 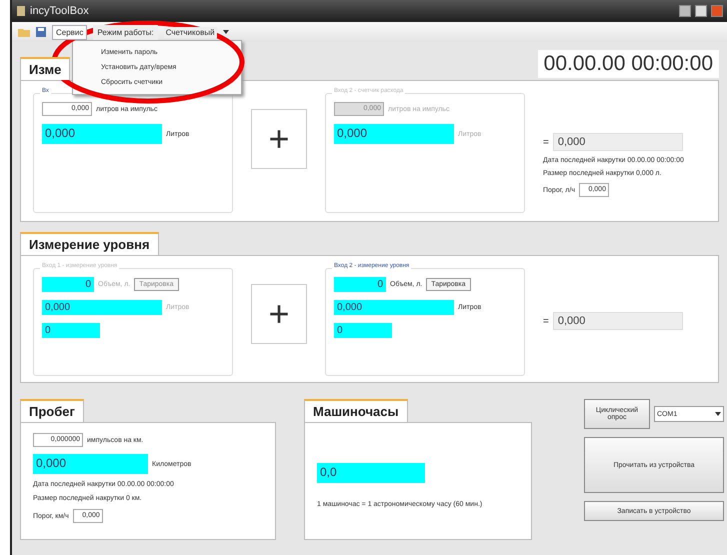 What do you see at coordinates (24, 32) in the screenshot?
I see `folder-icon` at bounding box center [24, 32].